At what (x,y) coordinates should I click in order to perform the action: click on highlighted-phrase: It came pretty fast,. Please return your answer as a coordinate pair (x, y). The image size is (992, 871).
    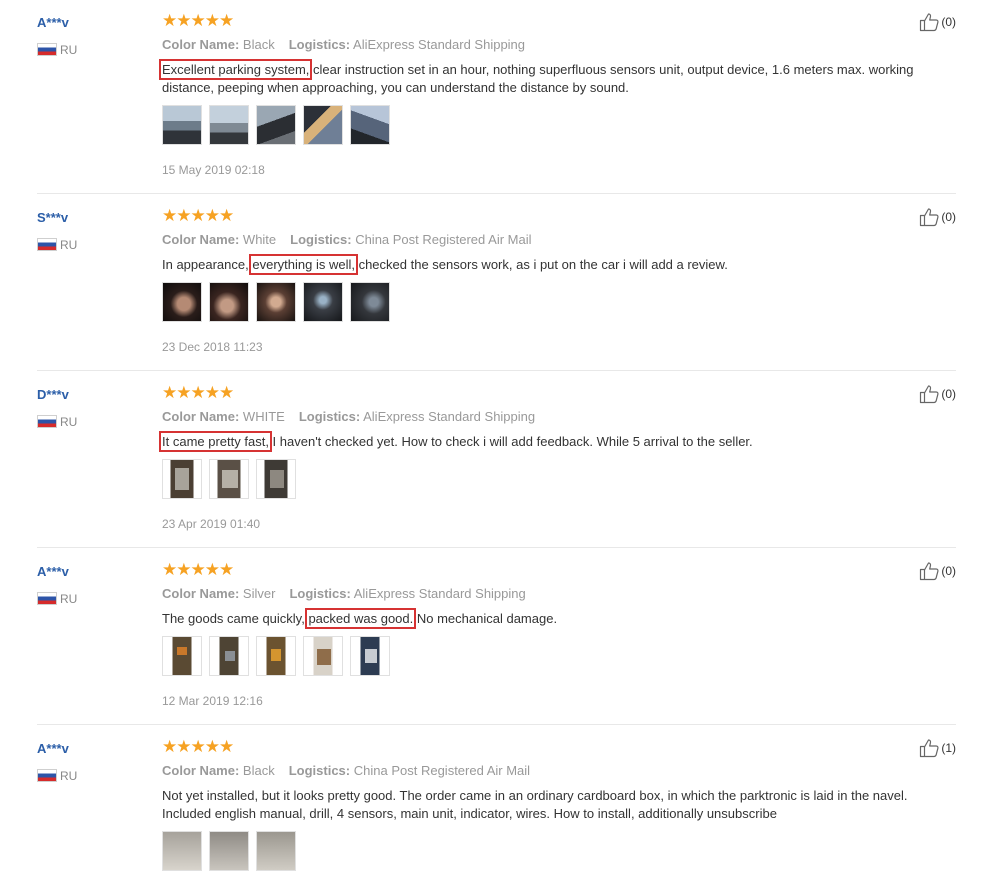
    Looking at the image, I should click on (215, 441).